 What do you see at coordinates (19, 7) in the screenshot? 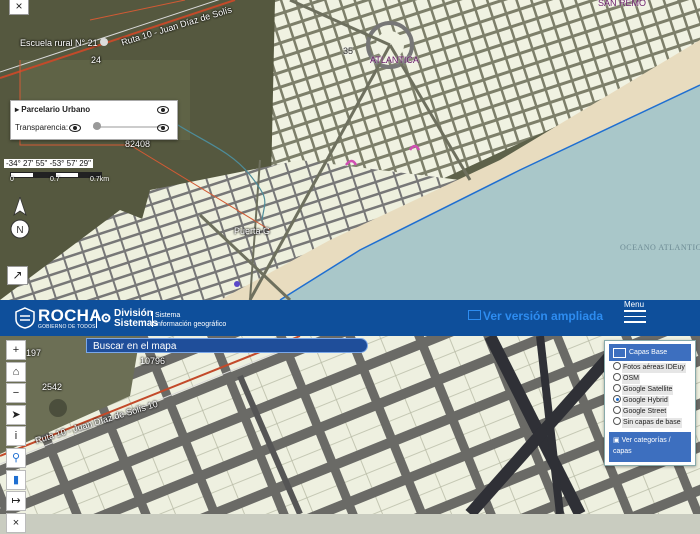
I see `close-top-map-button: ×` at bounding box center [19, 7].